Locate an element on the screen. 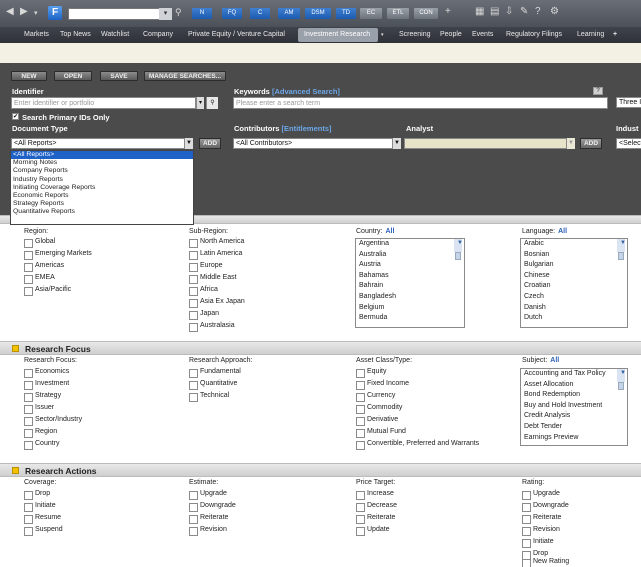 The image size is (641, 567). rating-checkbox-reiterate: Reiterate is located at coordinates (541, 519).